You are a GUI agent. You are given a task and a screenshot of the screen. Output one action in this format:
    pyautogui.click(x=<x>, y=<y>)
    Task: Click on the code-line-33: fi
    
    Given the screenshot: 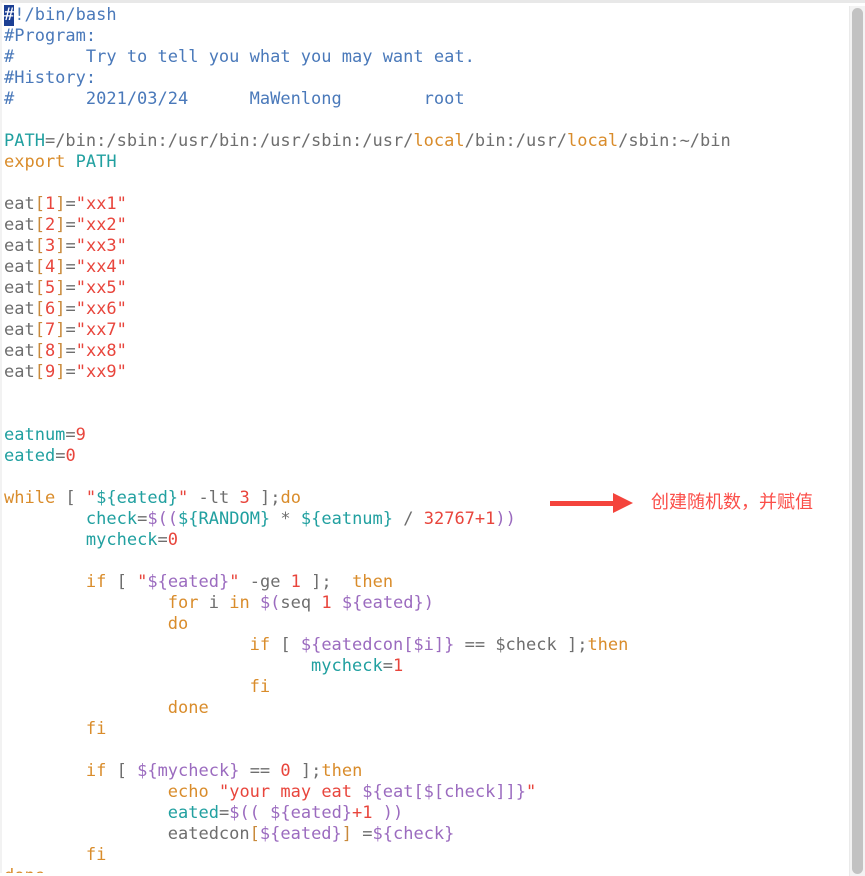 What is the action you would take?
    pyautogui.click(x=427, y=687)
    